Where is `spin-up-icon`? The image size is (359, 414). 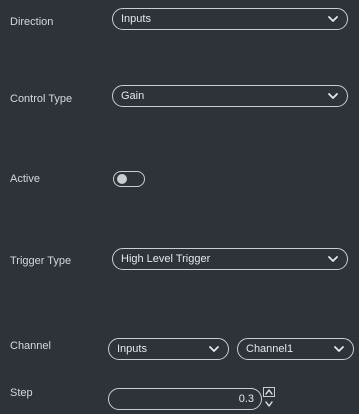
spin-up-icon is located at coordinates (269, 392).